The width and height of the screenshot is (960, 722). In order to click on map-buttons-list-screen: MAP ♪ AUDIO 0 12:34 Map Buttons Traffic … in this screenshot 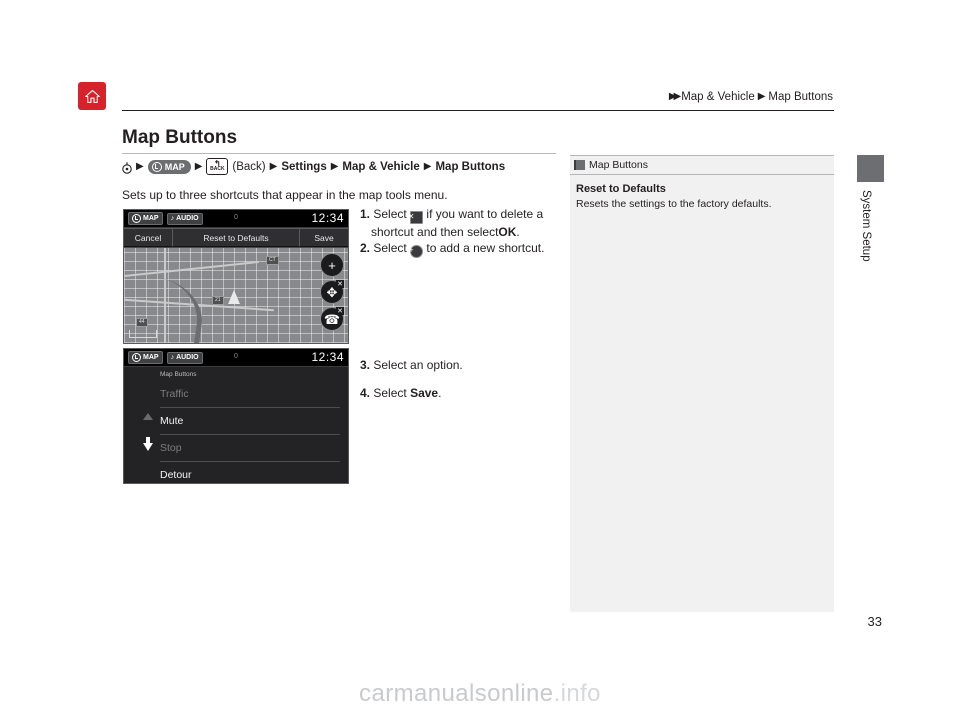, I will do `click(236, 416)`.